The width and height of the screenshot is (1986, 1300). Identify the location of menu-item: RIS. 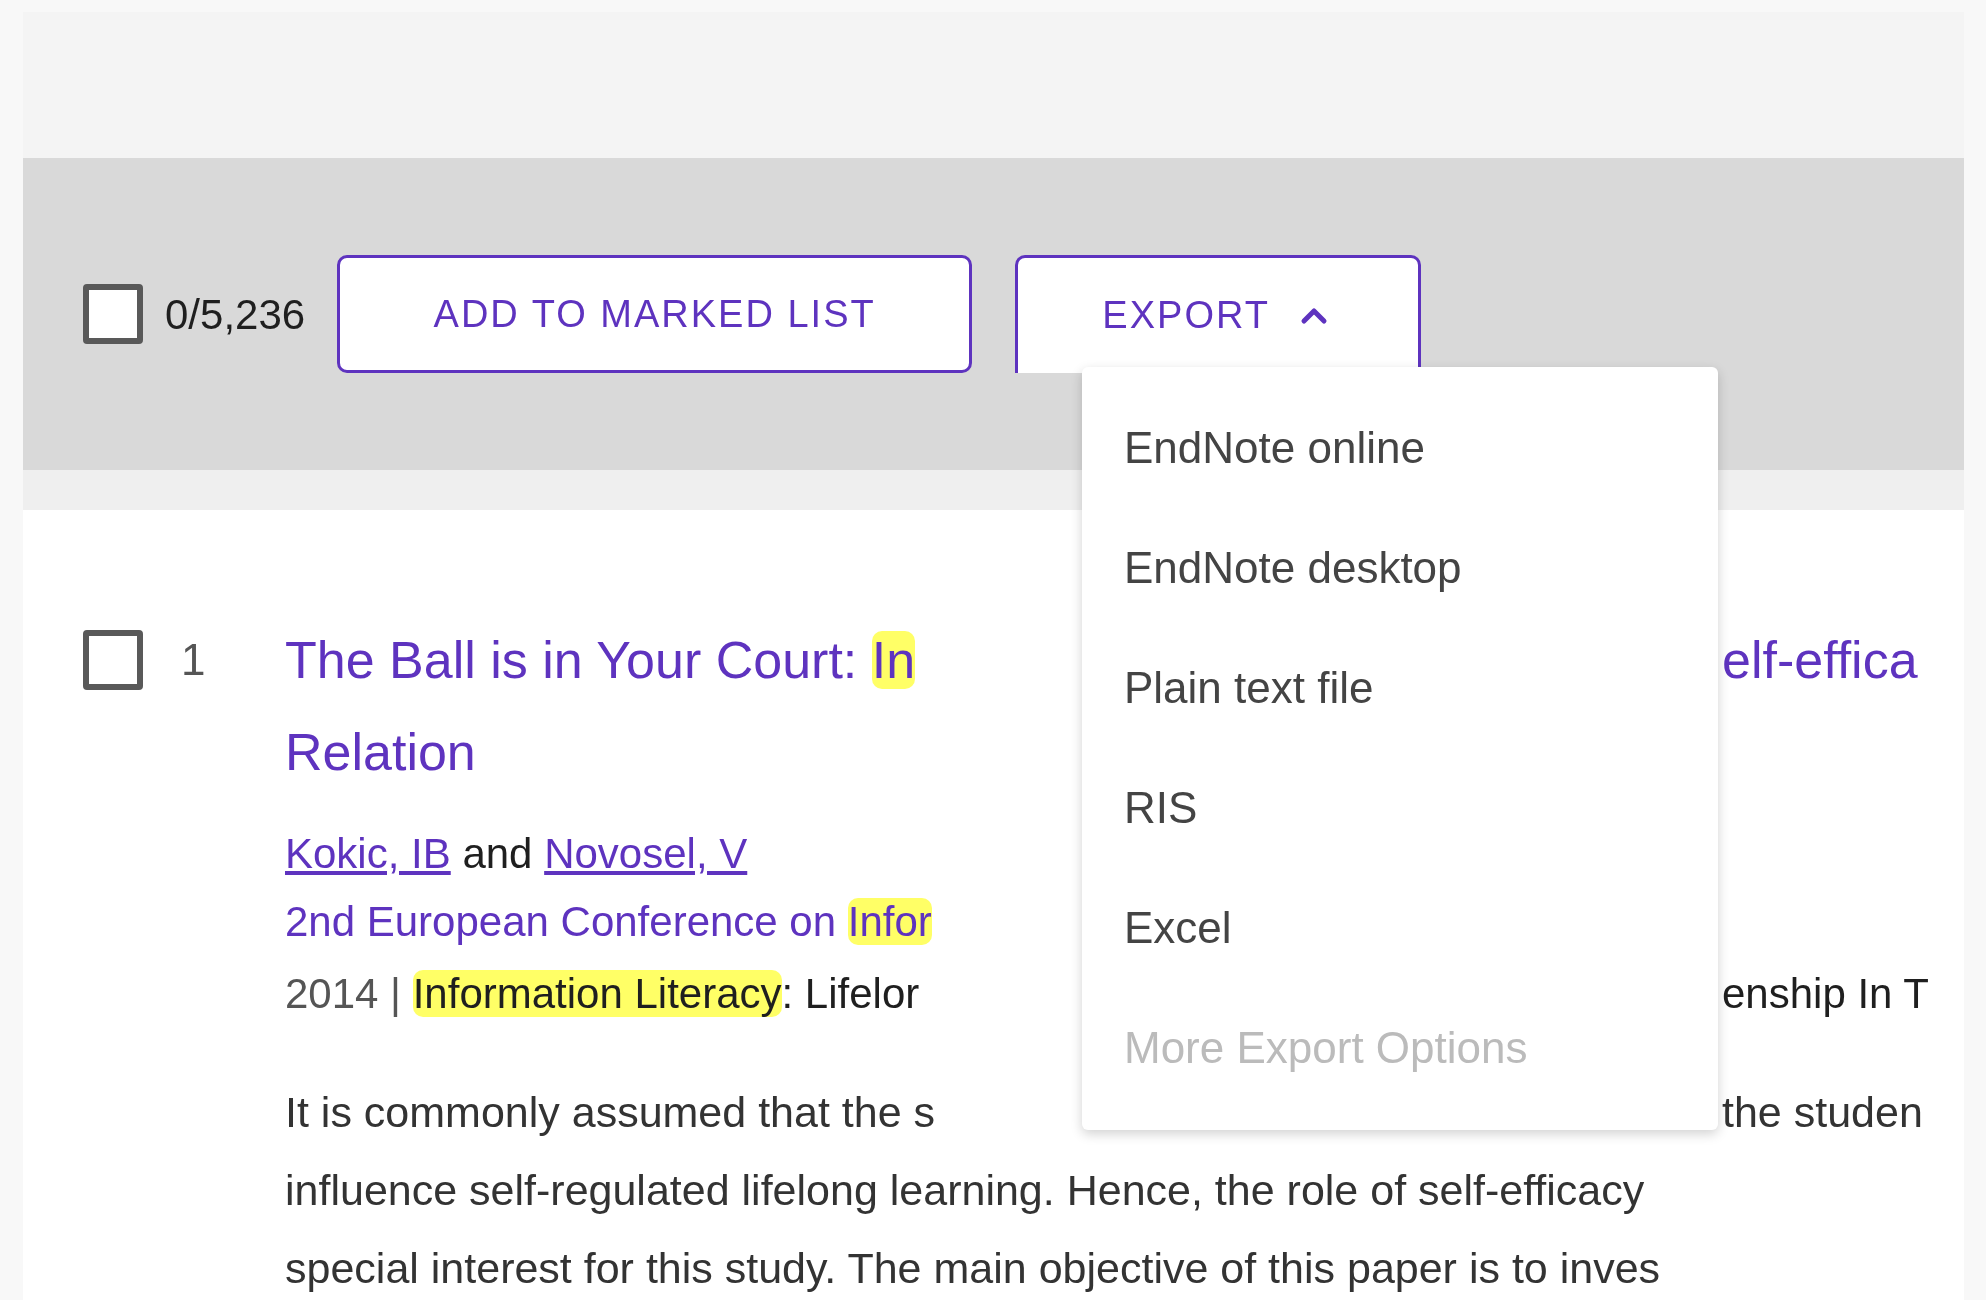
(1400, 808).